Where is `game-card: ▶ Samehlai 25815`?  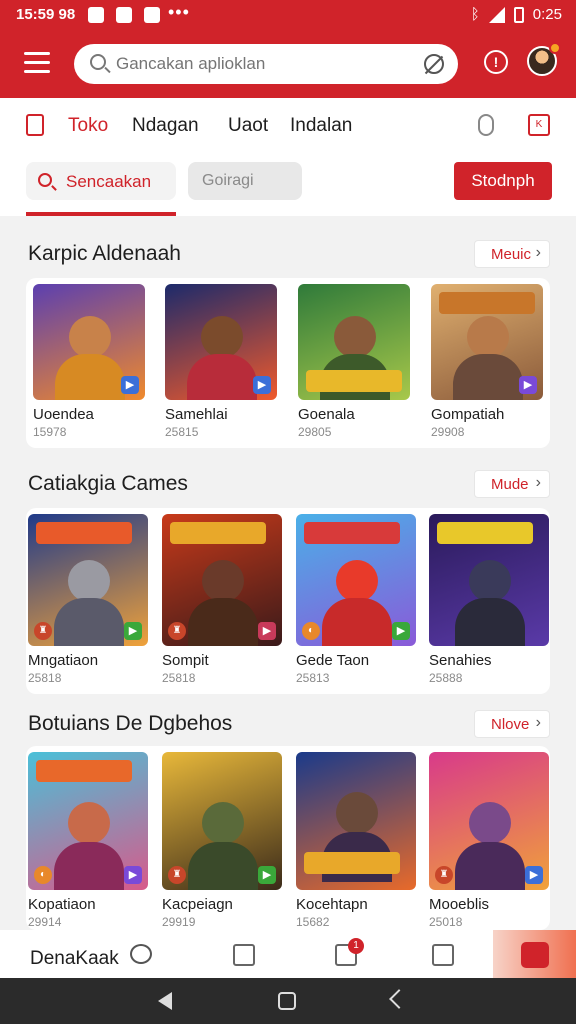
game-card: ▶ Samehlai 25815 is located at coordinates (226, 361).